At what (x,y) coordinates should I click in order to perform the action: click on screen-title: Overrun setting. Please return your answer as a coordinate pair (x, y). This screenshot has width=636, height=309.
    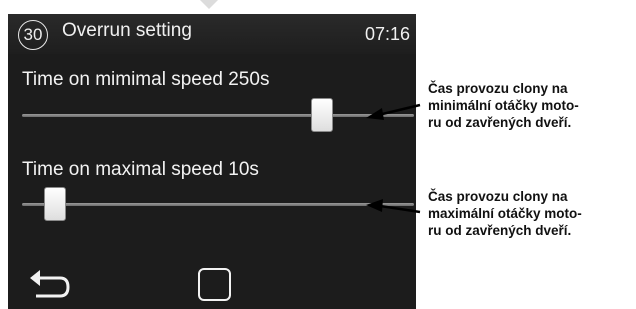
    Looking at the image, I should click on (127, 30).